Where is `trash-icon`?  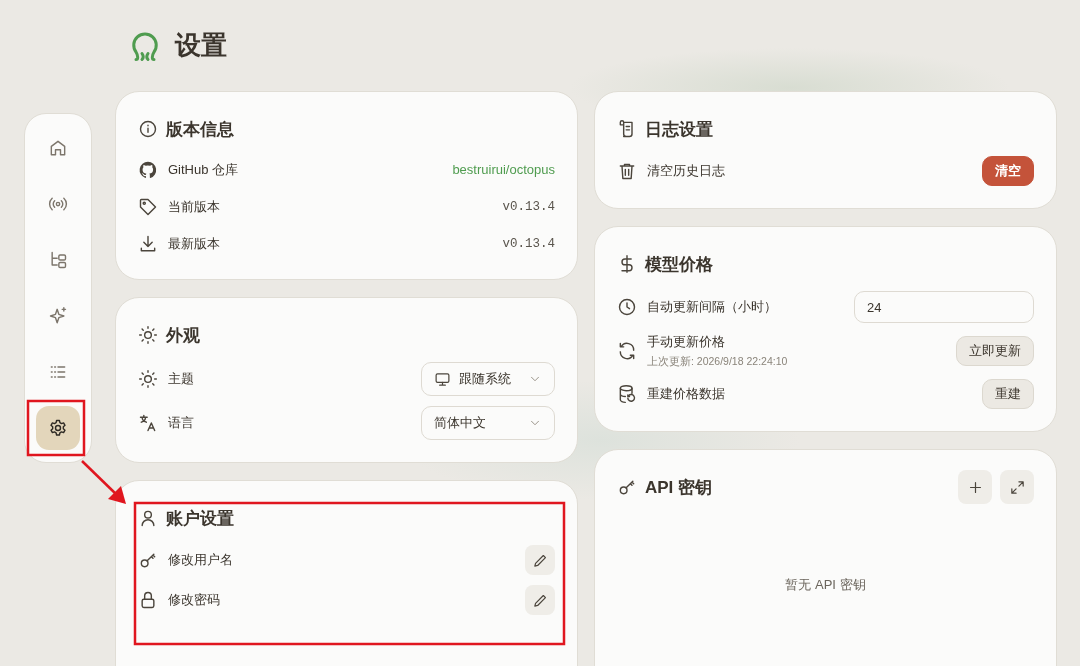 trash-icon is located at coordinates (627, 171).